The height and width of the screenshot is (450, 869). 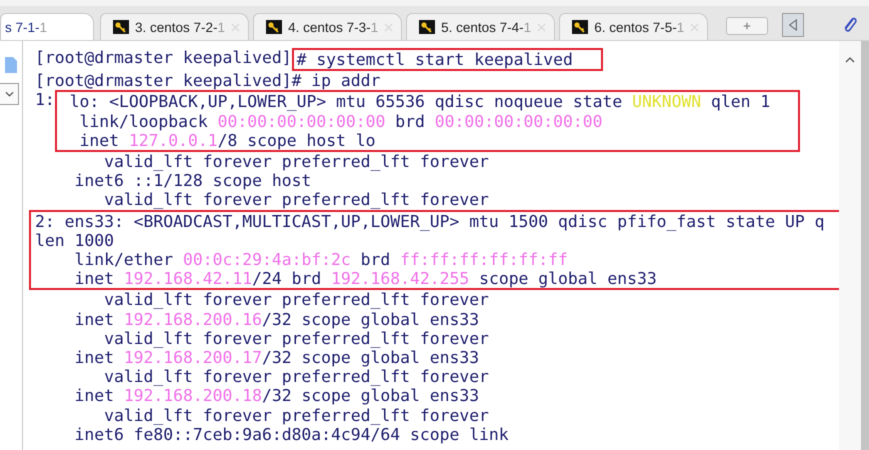 What do you see at coordinates (227, 140) in the screenshot?
I see `terminal-line: inet 127.0.0.1/8 scope host lo` at bounding box center [227, 140].